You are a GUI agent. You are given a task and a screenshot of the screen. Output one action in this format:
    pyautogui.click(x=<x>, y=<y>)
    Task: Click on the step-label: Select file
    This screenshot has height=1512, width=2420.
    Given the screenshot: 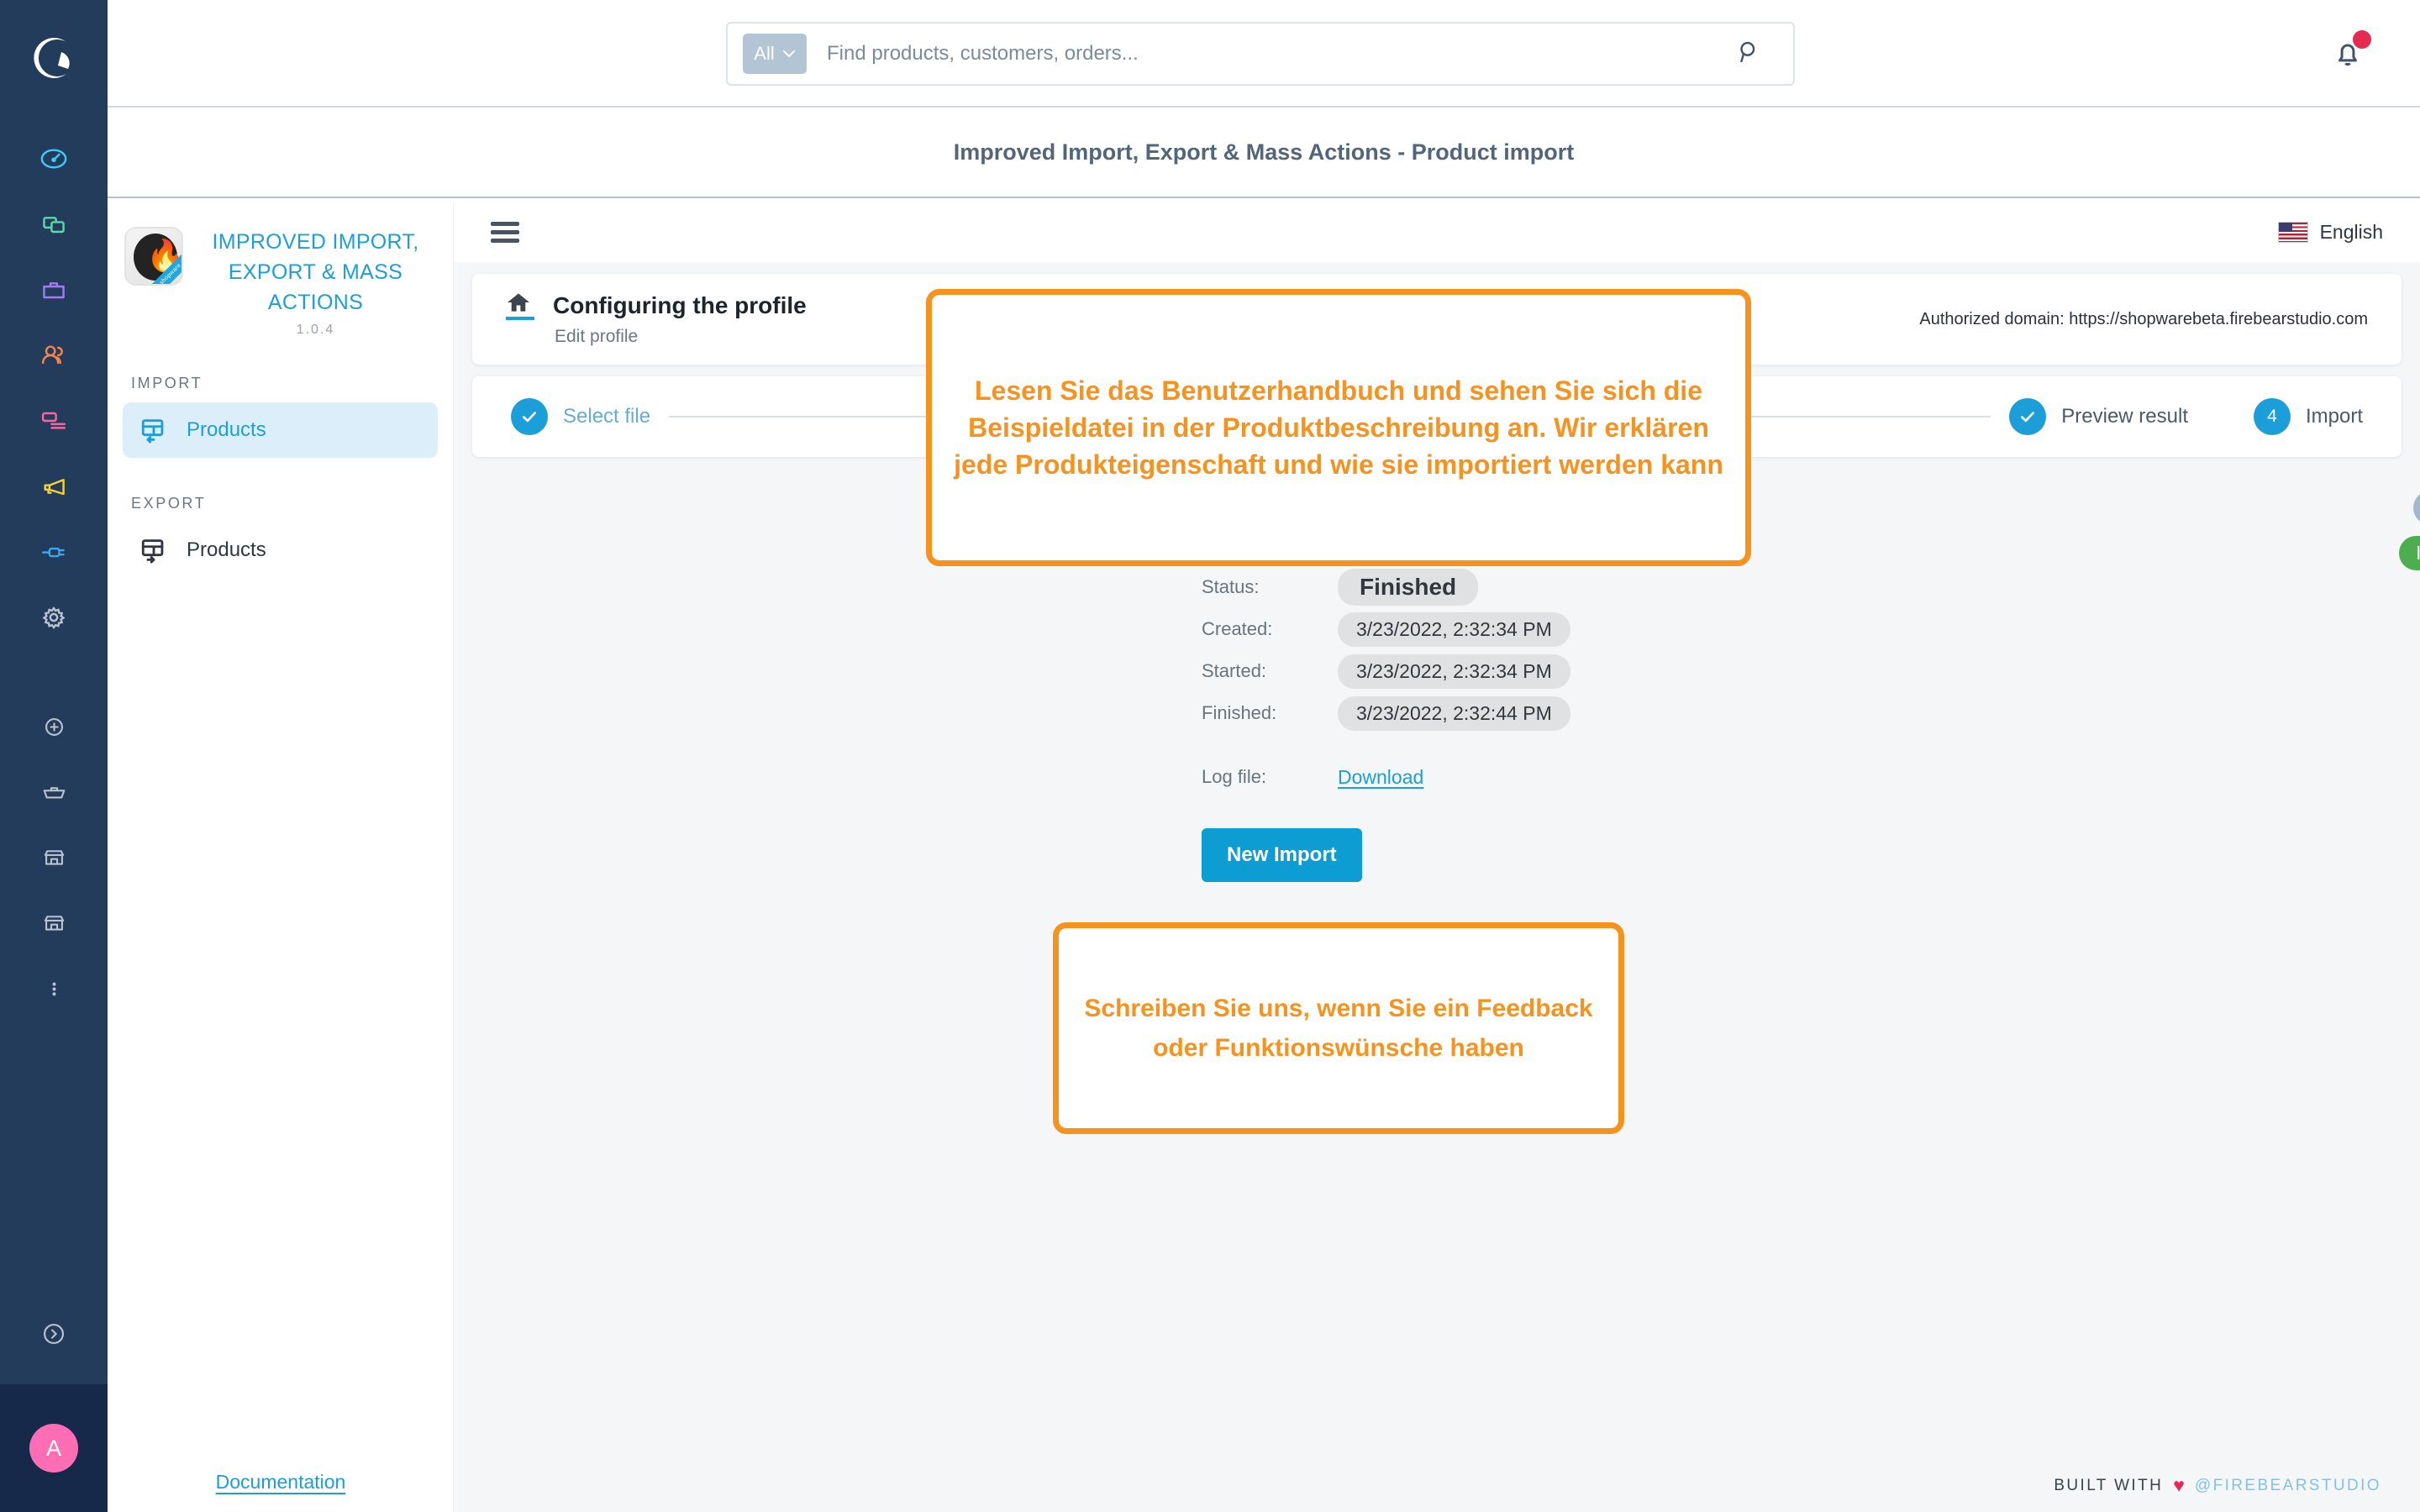 What is the action you would take?
    pyautogui.click(x=607, y=416)
    